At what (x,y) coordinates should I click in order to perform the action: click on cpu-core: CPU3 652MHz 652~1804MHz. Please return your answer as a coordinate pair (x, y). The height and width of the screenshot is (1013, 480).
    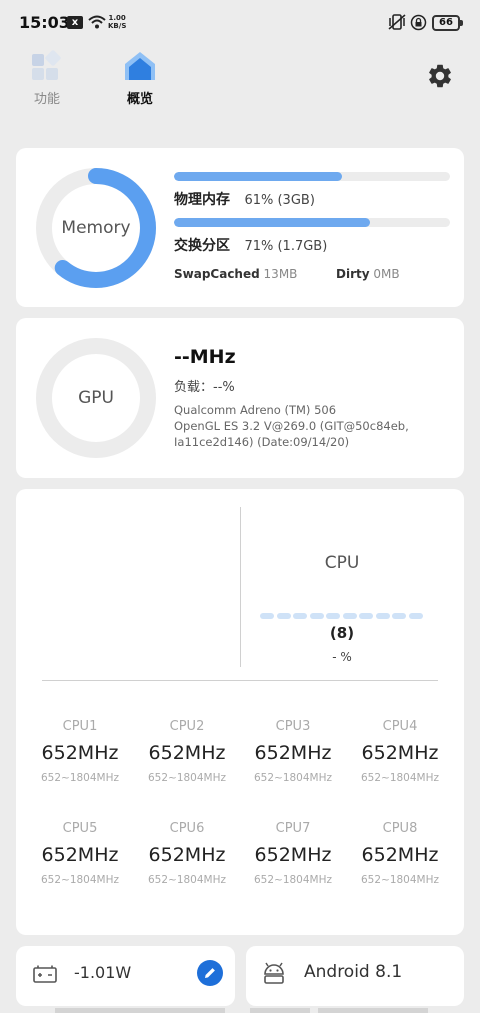
    Looking at the image, I should click on (293, 751).